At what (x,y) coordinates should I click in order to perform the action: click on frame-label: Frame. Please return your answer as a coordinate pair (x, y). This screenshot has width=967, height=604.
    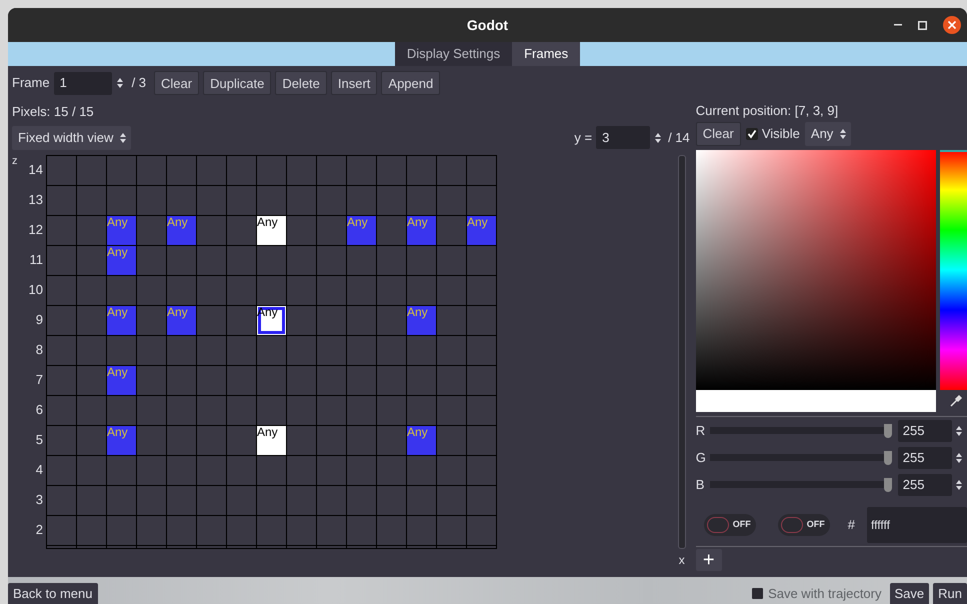
    Looking at the image, I should click on (31, 83).